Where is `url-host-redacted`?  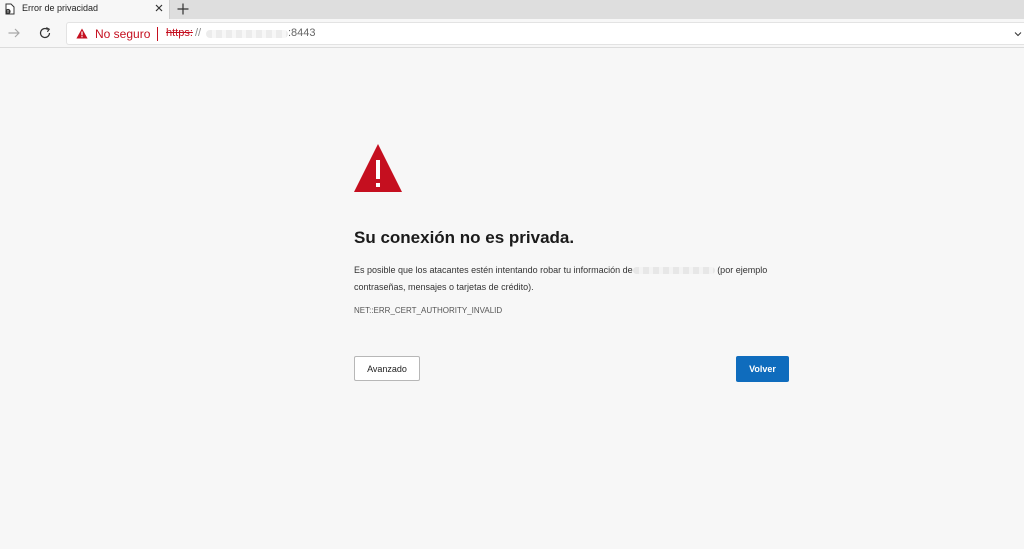 url-host-redacted is located at coordinates (247, 34).